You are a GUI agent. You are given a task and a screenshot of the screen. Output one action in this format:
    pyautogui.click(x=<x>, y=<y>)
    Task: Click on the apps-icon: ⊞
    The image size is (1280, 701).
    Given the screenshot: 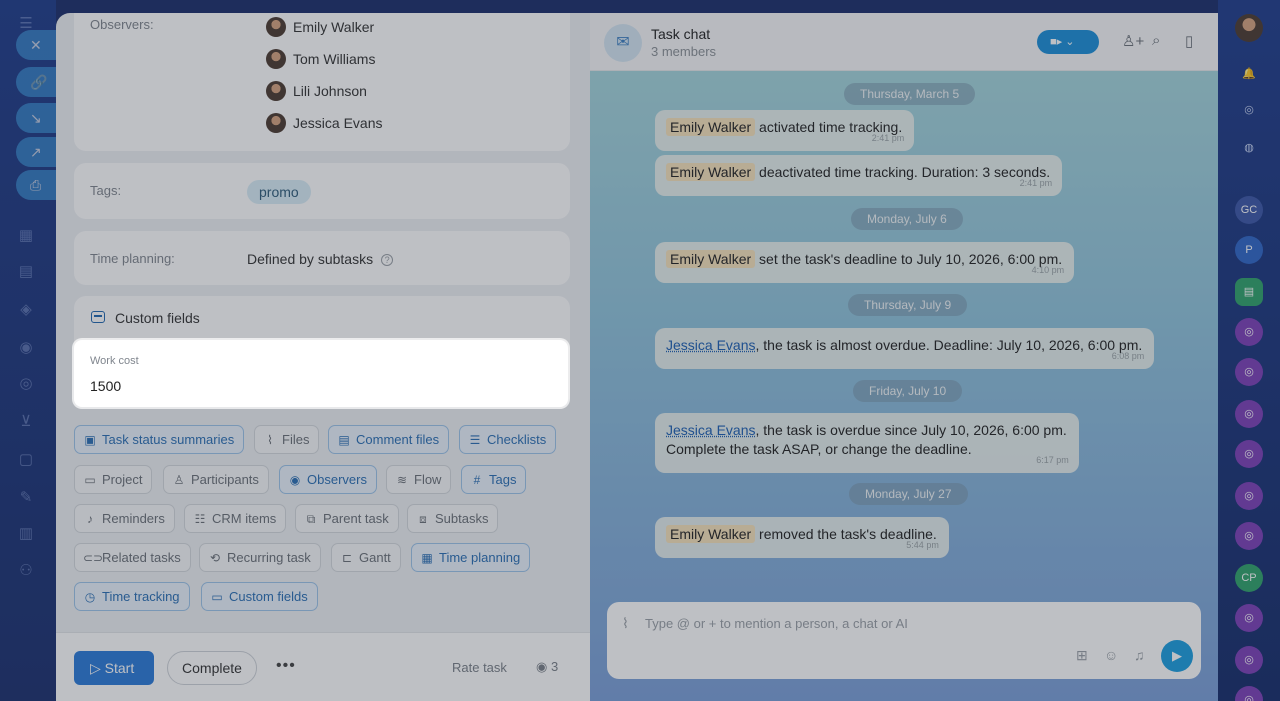 What is the action you would take?
    pyautogui.click(x=1082, y=655)
    